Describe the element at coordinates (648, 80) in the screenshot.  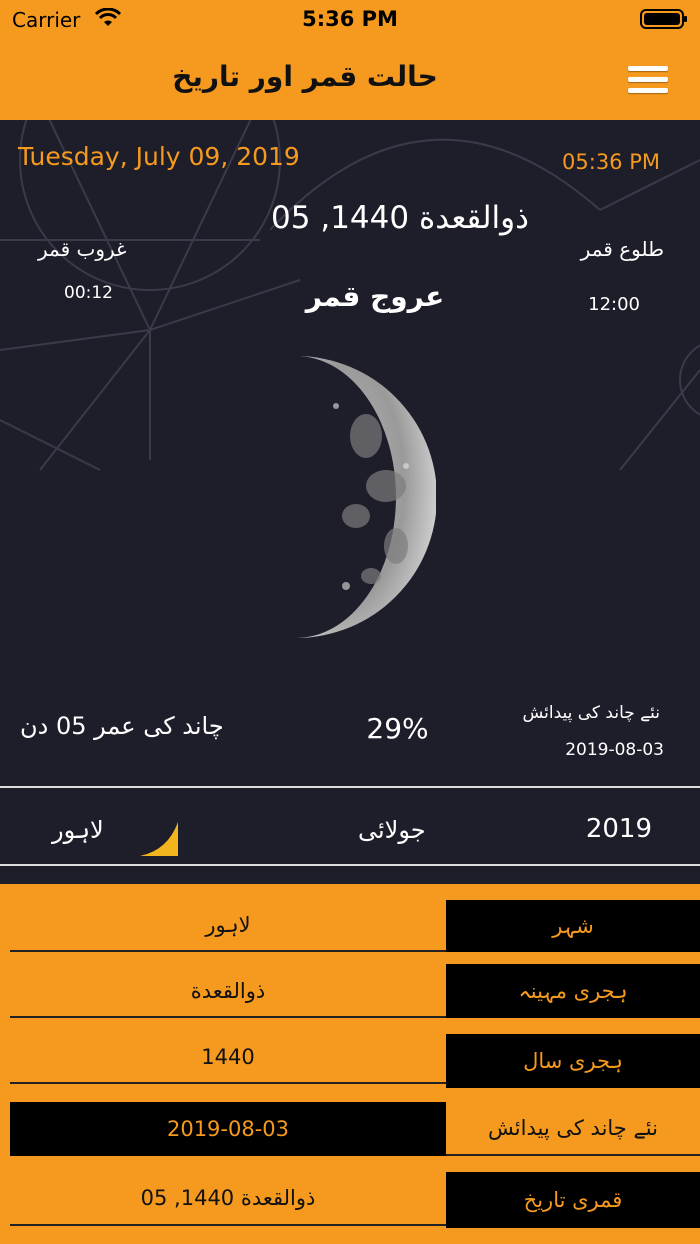
I see `hamburger-icon` at that location.